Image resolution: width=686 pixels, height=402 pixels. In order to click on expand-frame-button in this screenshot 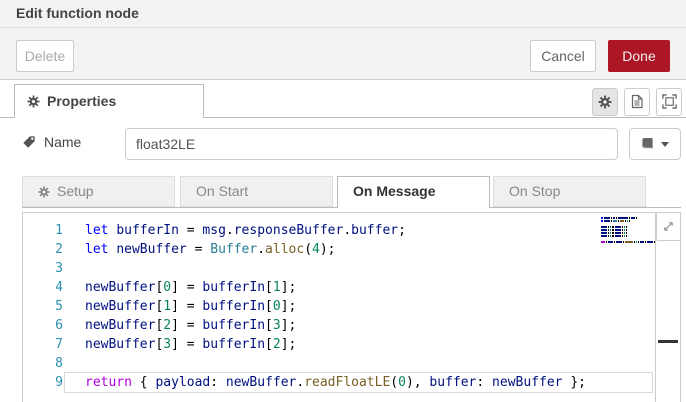, I will do `click(669, 102)`.